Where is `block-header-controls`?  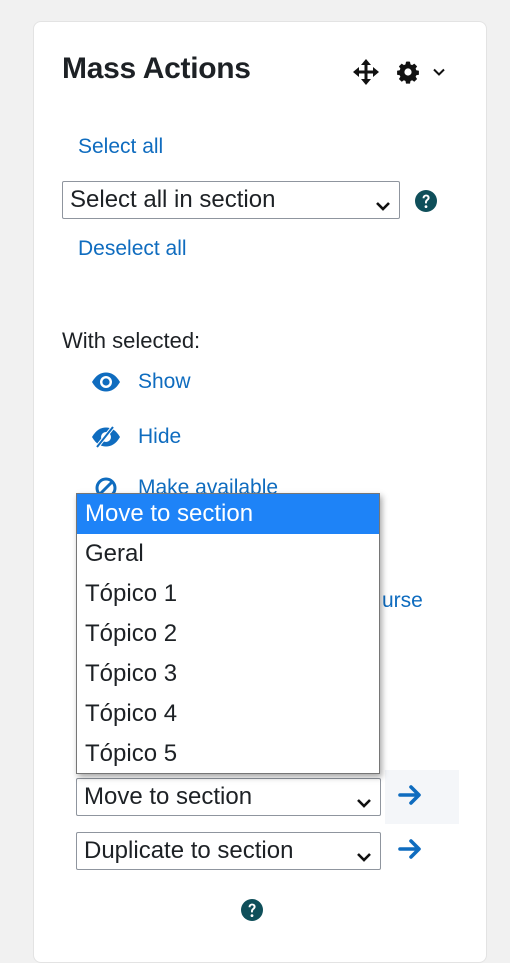 block-header-controls is located at coordinates (399, 72).